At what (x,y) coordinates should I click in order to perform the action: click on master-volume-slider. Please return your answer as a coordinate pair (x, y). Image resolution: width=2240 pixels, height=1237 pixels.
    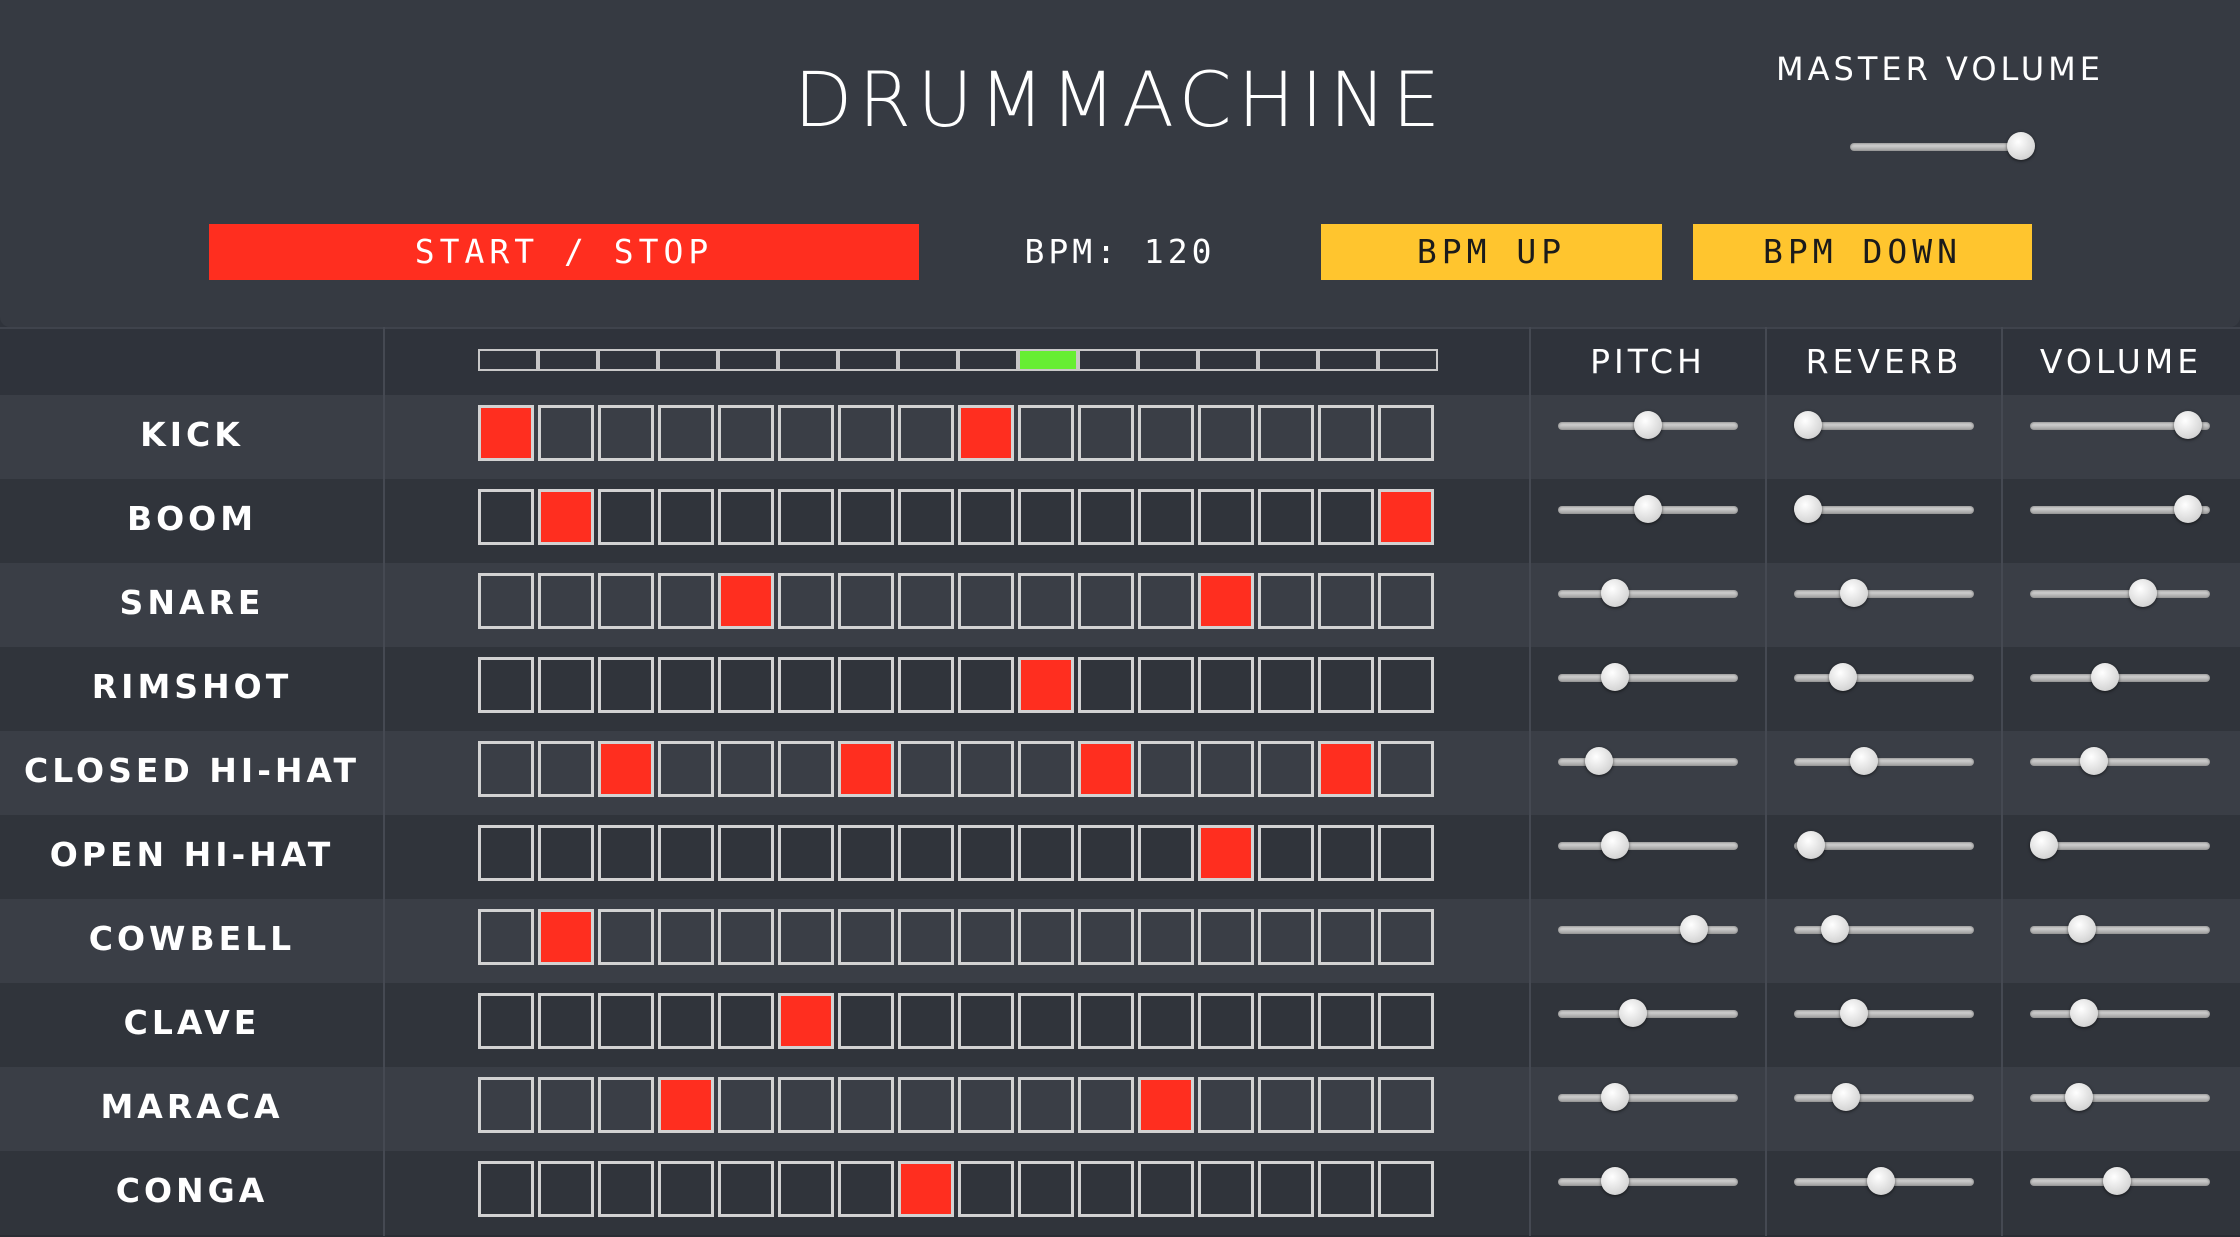
    Looking at the image, I should click on (1942, 146).